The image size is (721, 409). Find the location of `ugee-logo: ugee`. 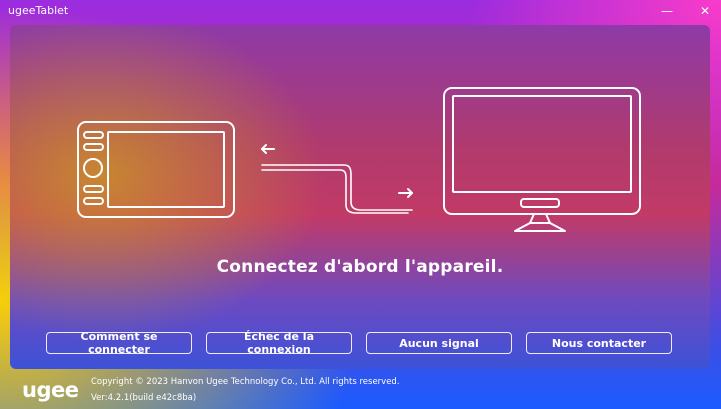

ugee-logo: ugee is located at coordinates (50, 390).